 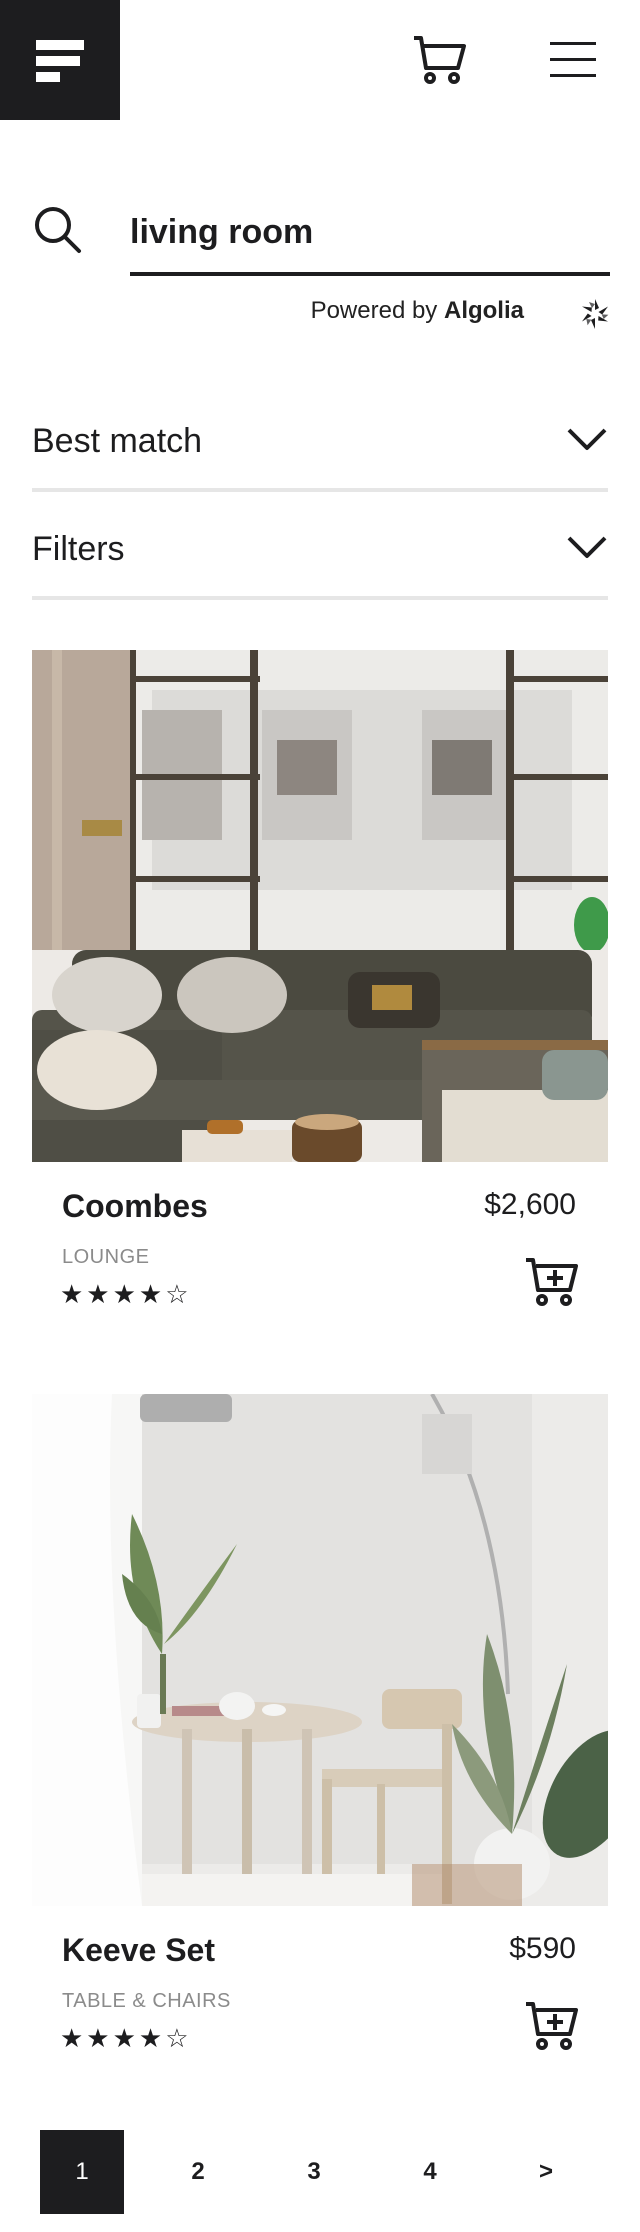 What do you see at coordinates (530, 1204) in the screenshot?
I see `product-price: $2,600` at bounding box center [530, 1204].